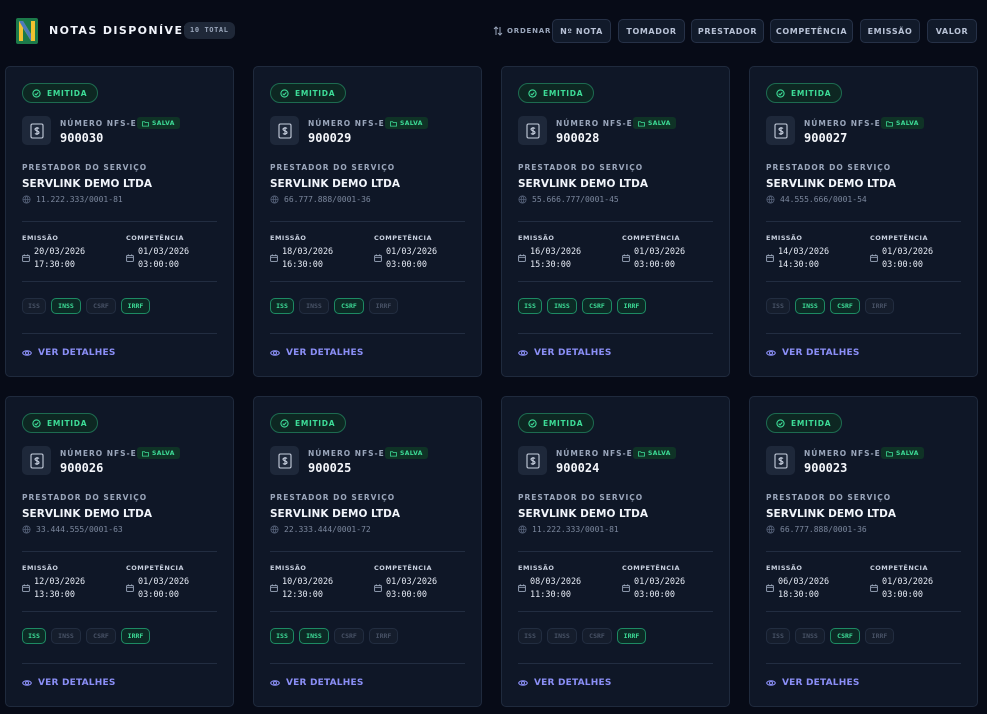 This screenshot has height=714, width=987. What do you see at coordinates (654, 123) in the screenshot?
I see `saved-badge: SALVA` at bounding box center [654, 123].